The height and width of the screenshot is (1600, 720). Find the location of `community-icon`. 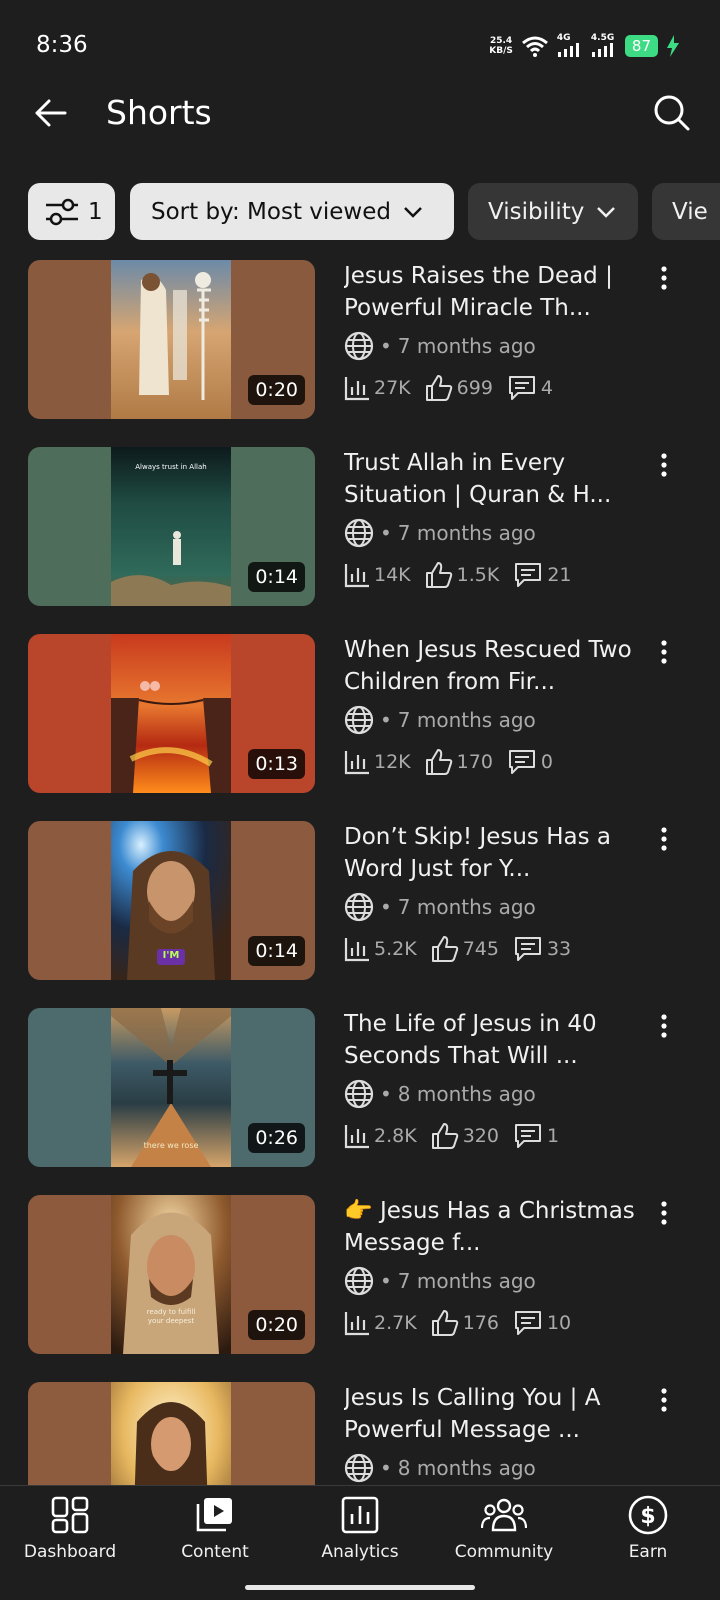

community-icon is located at coordinates (504, 1515).